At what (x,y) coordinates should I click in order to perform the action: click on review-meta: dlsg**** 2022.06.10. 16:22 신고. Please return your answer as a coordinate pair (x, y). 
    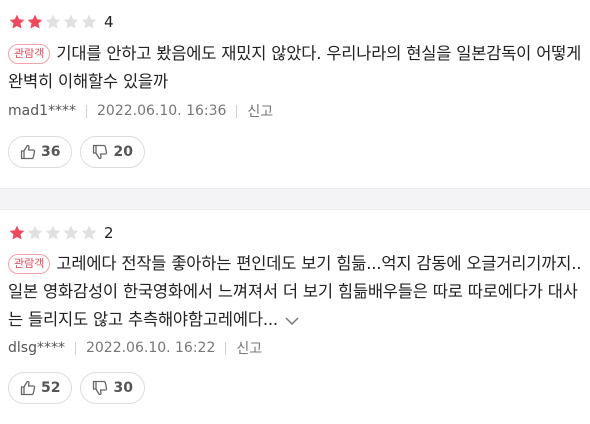
    Looking at the image, I should click on (135, 348).